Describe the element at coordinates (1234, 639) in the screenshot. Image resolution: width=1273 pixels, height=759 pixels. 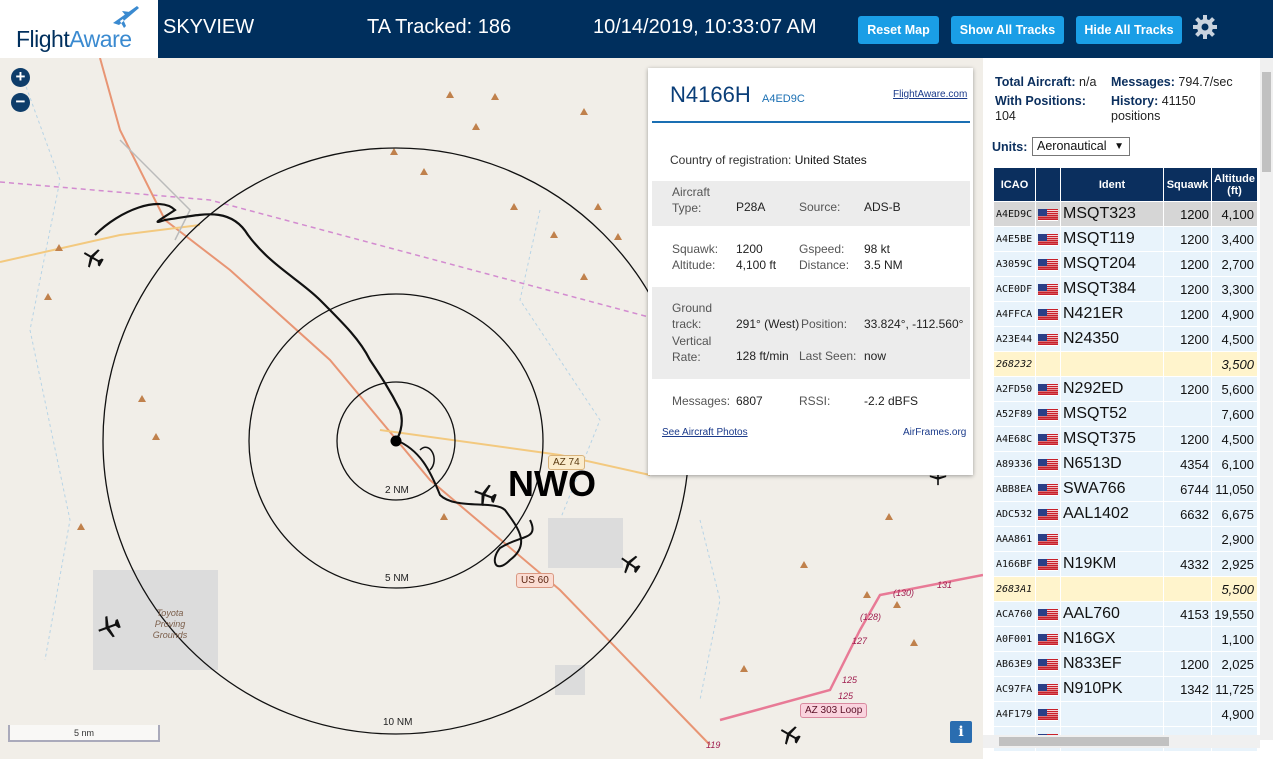
I see `altitude-cell: 1,100` at that location.